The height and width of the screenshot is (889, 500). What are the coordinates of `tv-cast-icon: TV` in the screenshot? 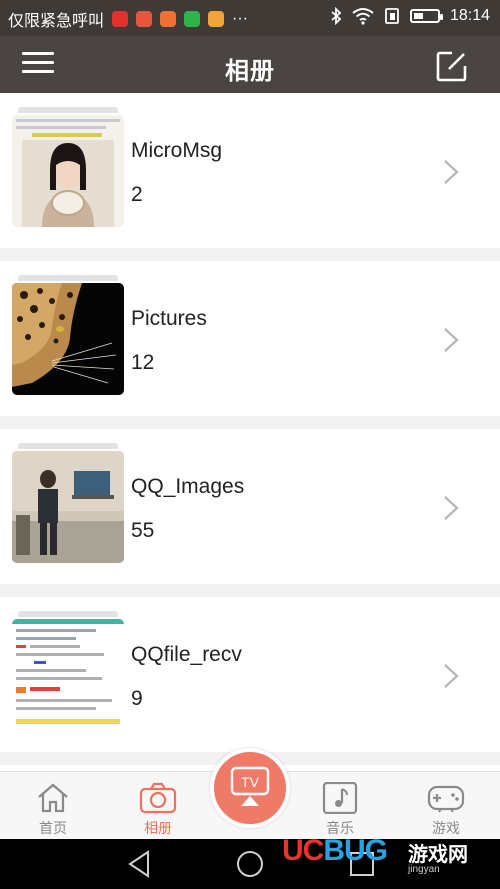 It's located at (250, 786).